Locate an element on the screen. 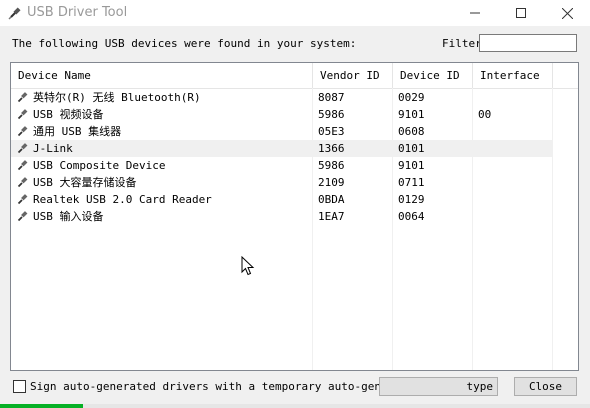  table-row: 英特尔(R) 无线 Bluetooth(R) 8087 0029 is located at coordinates (281, 97).